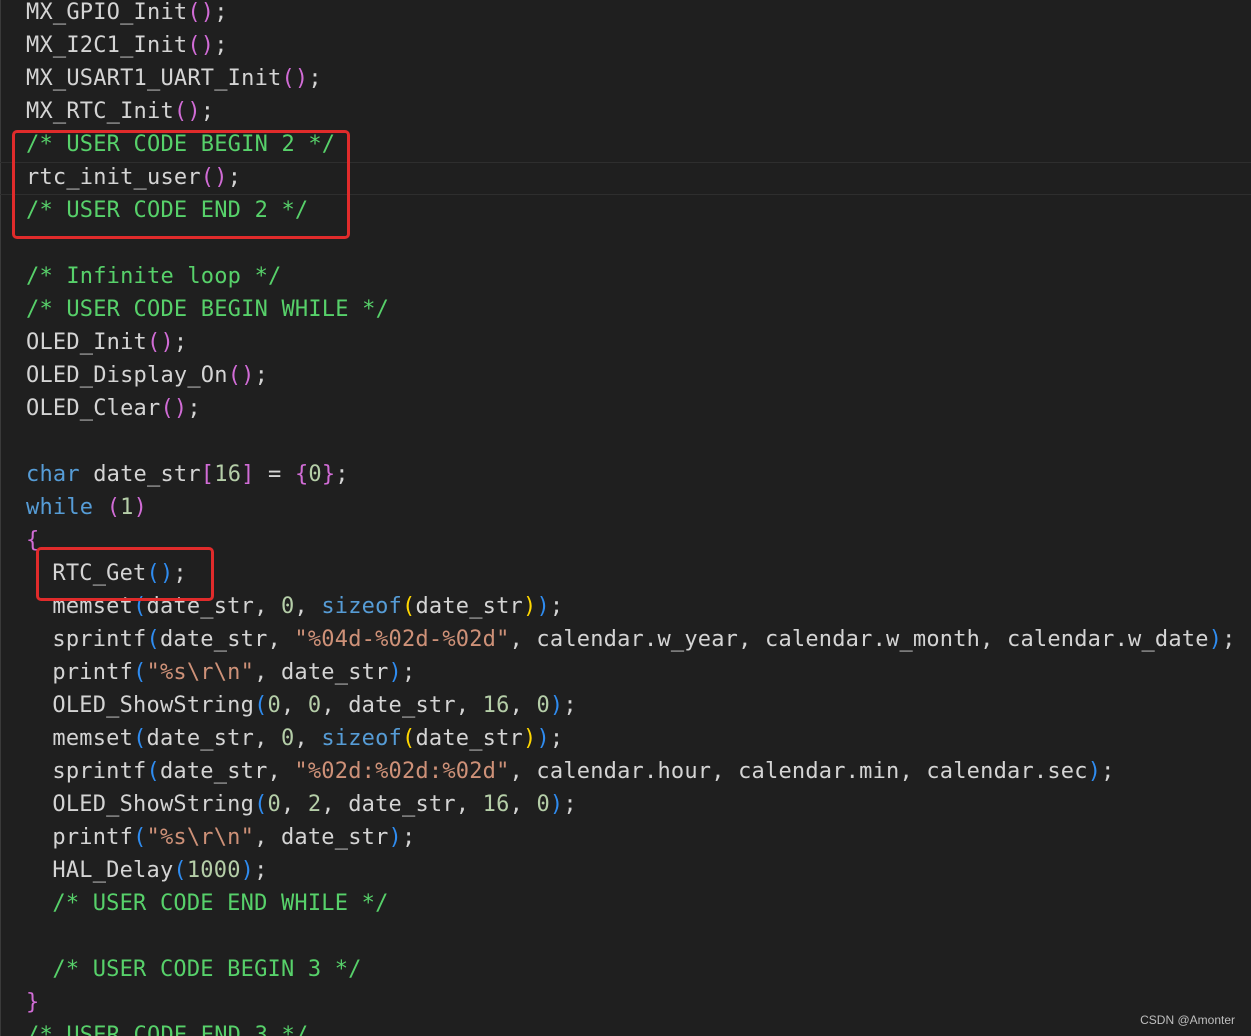 This screenshot has width=1251, height=1036. Describe the element at coordinates (200, 672) in the screenshot. I see `code-token: "%s\r\n"` at that location.